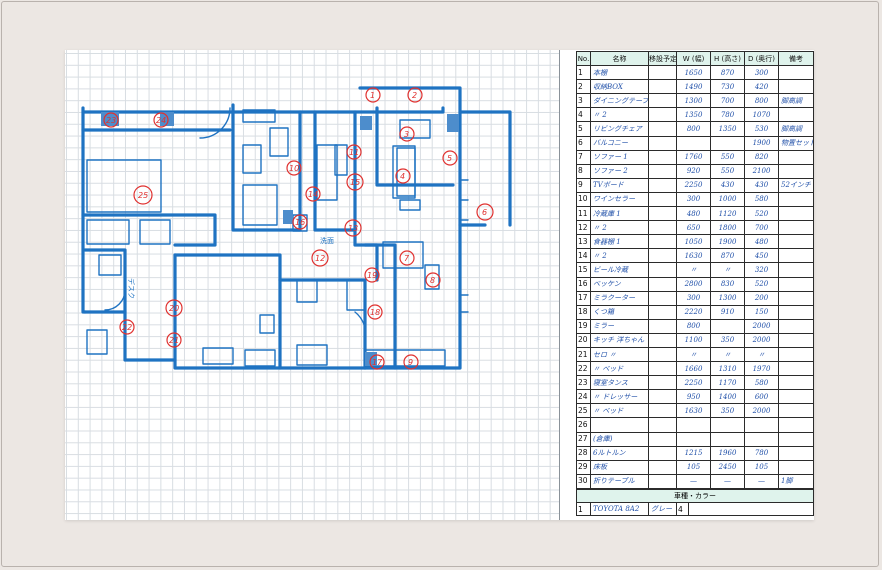 Image resolution: width=882 pixels, height=570 pixels. Describe the element at coordinates (727, 481) in the screenshot. I see `cell-height: —` at that location.